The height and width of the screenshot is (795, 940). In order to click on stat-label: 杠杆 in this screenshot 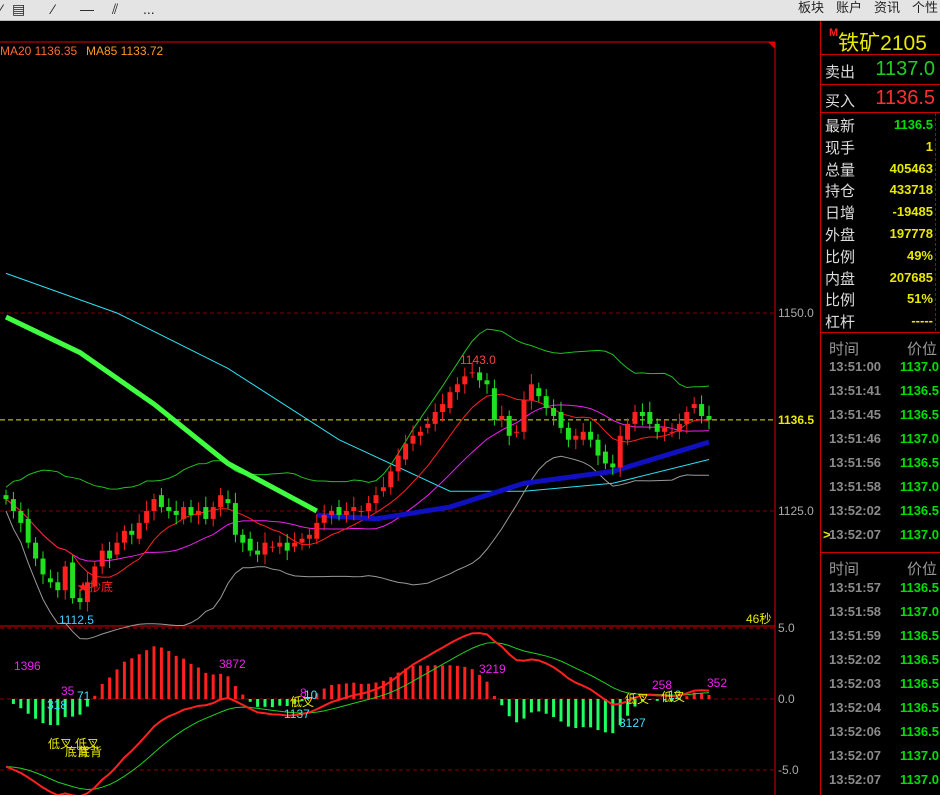, I will do `click(840, 323)`.